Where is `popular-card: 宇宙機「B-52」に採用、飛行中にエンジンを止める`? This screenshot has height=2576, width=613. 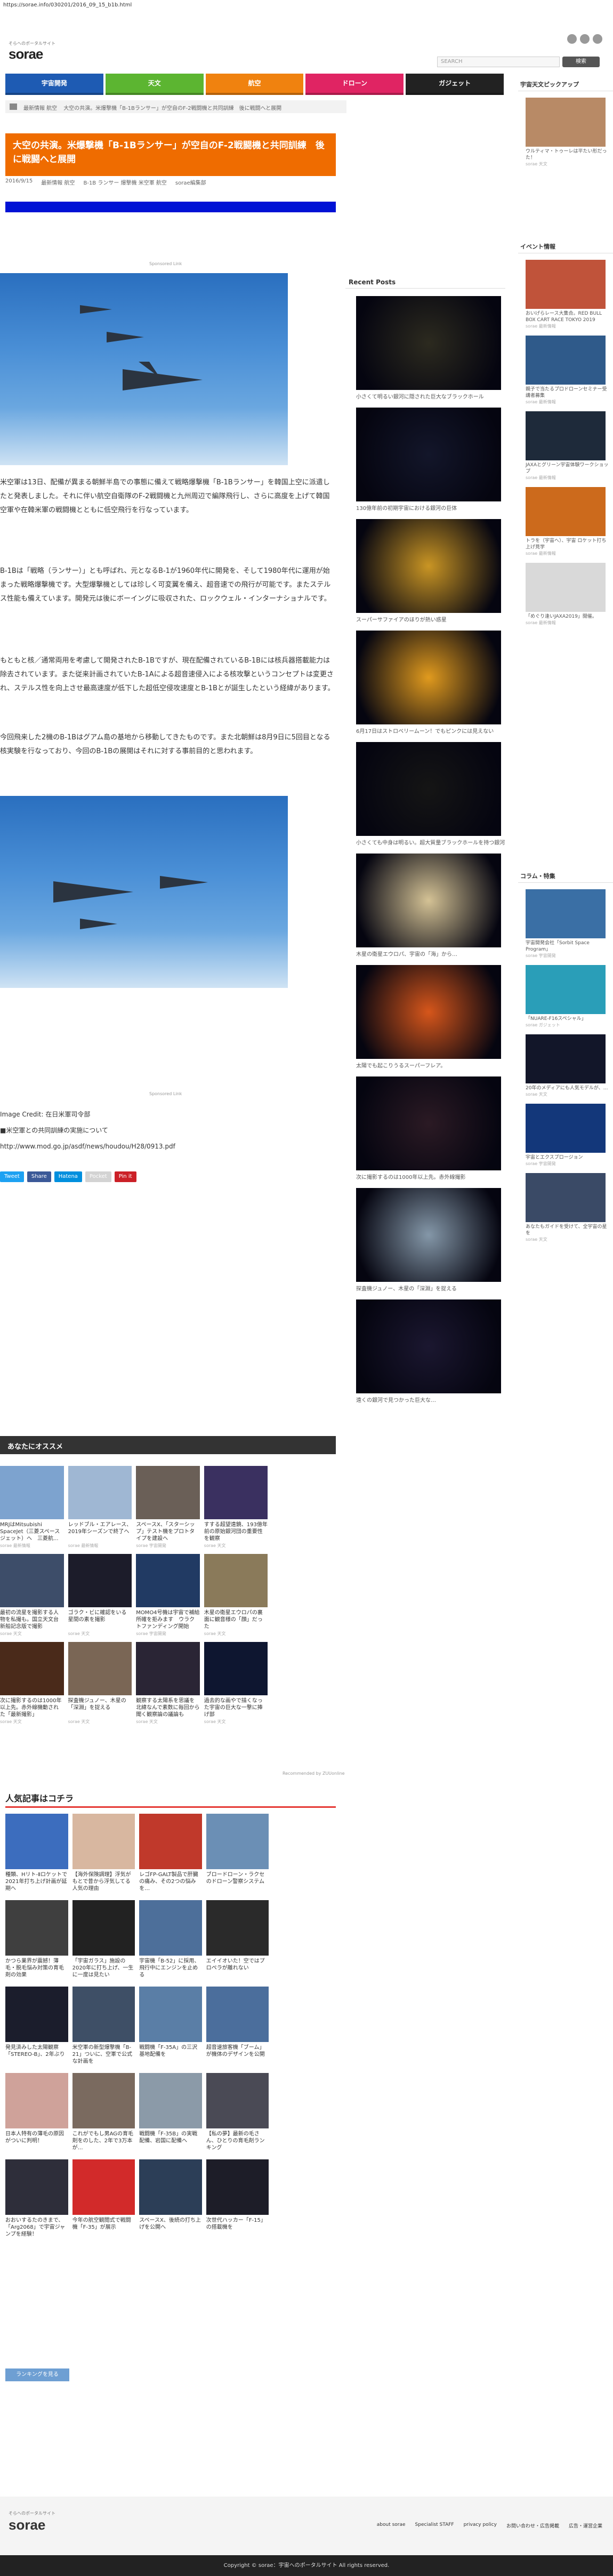 popular-card: 宇宙機「B-52」に採用、飛行中にエンジンを止める is located at coordinates (171, 1939).